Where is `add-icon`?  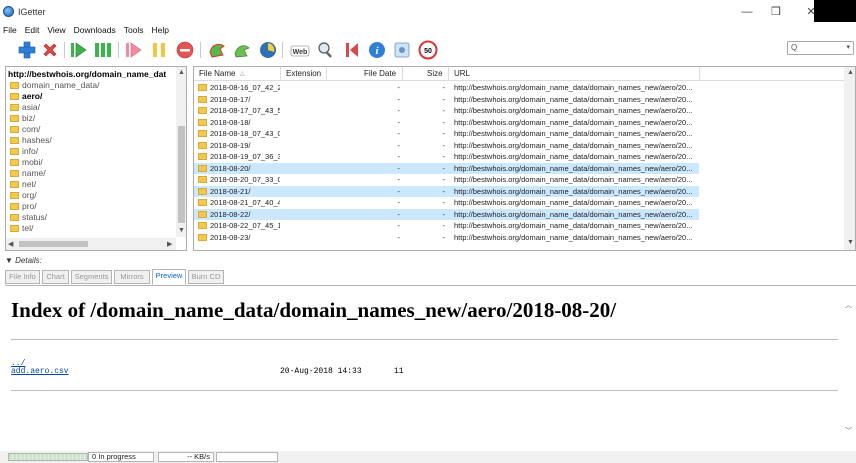 add-icon is located at coordinates (27, 50).